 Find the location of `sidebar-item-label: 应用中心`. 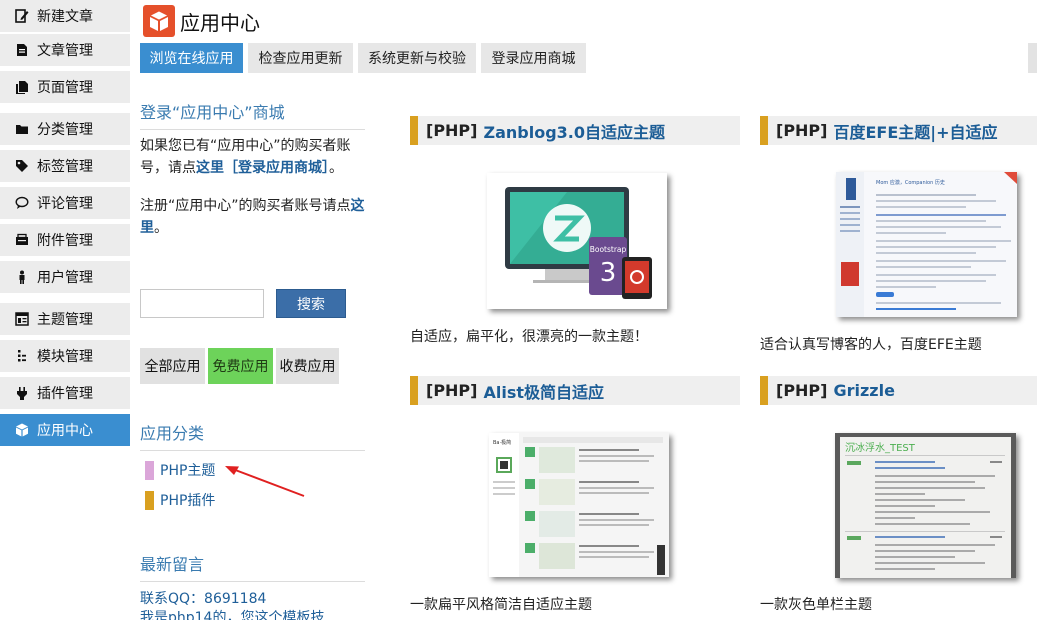

sidebar-item-label: 应用中心 is located at coordinates (65, 431).